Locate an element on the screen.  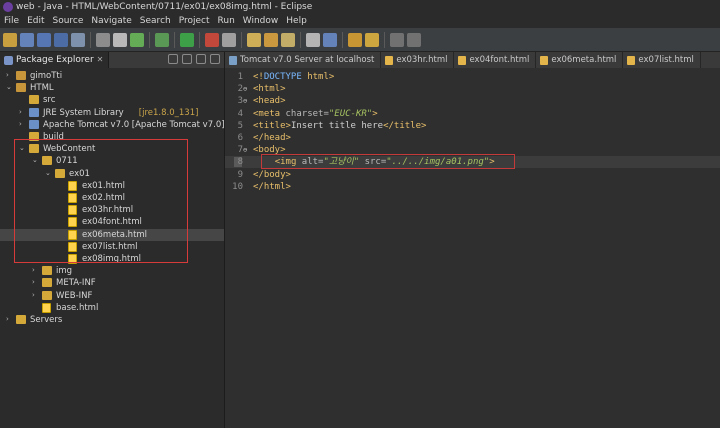
menu-edit: Edit is located at coordinates (35, 21).